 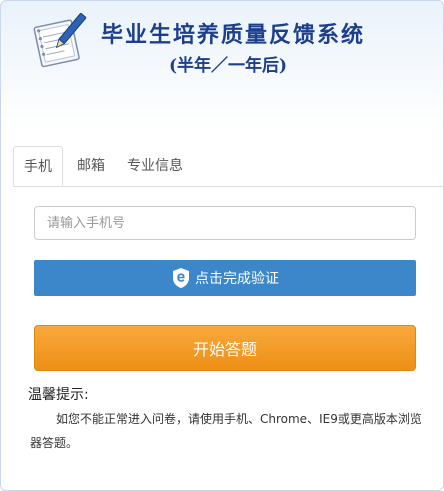 What do you see at coordinates (60, 40) in the screenshot?
I see `notebook-pen-icon` at bounding box center [60, 40].